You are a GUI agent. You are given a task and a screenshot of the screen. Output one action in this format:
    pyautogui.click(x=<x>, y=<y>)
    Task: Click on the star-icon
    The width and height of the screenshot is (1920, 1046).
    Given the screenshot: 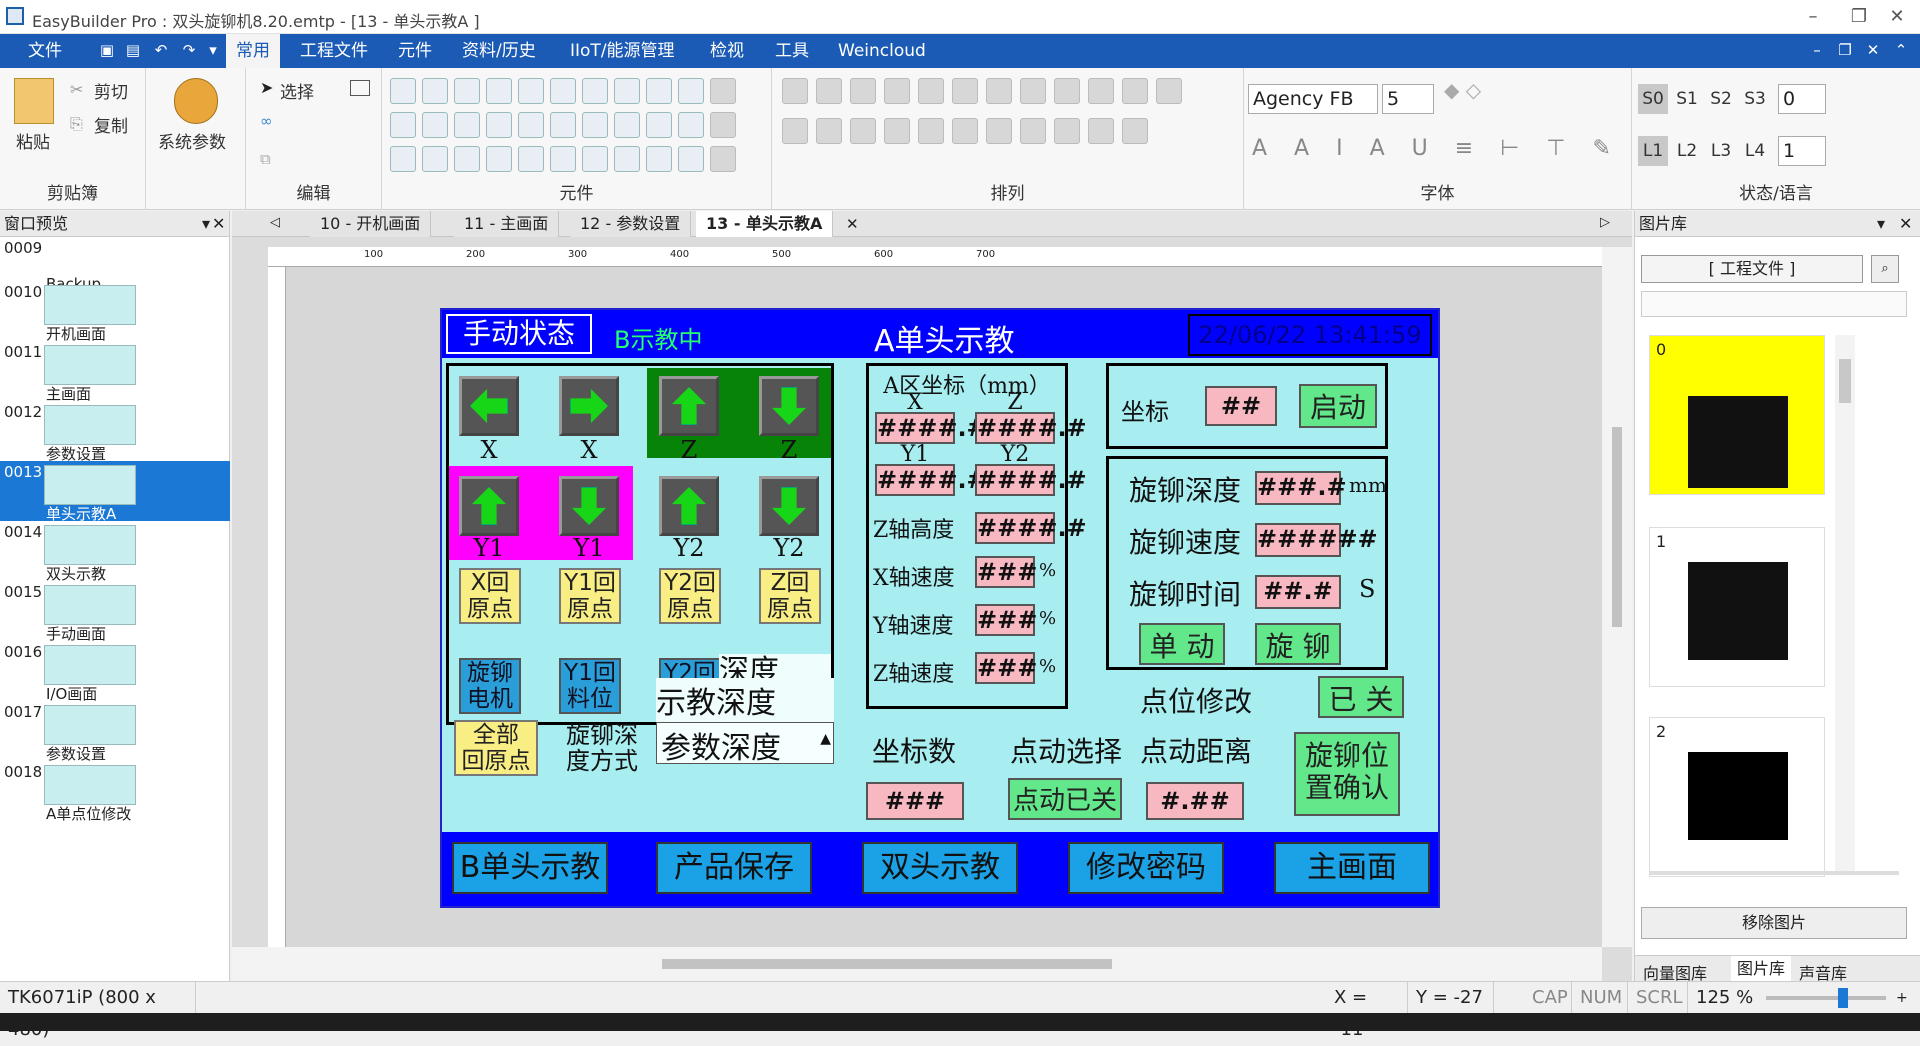 What is the action you would take?
    pyautogui.click(x=691, y=125)
    